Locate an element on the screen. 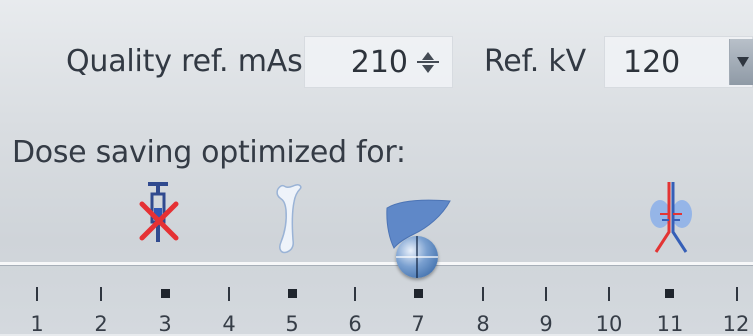  quality-ref-mas-field: 210 is located at coordinates (378, 62).